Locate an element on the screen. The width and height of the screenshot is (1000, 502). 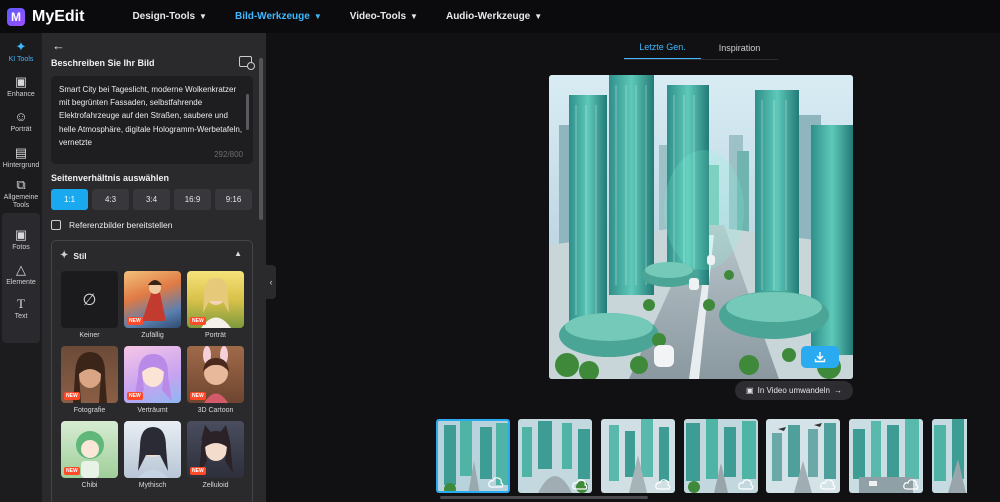
image-enhance-icon: ▣ is located at coordinates (21, 81).